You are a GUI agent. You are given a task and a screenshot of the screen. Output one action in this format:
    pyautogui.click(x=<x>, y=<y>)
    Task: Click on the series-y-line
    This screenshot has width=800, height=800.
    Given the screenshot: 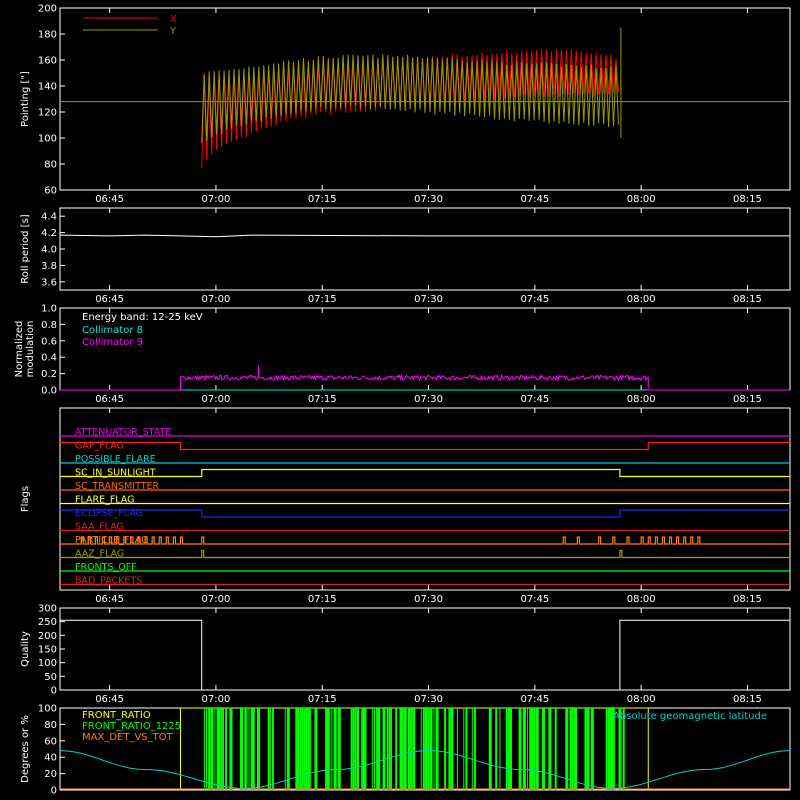 What is the action you would take?
    pyautogui.click(x=410, y=98)
    